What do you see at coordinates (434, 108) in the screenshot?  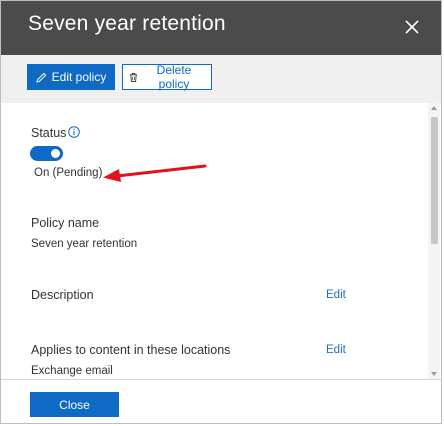 I see `scroll-up-icon` at bounding box center [434, 108].